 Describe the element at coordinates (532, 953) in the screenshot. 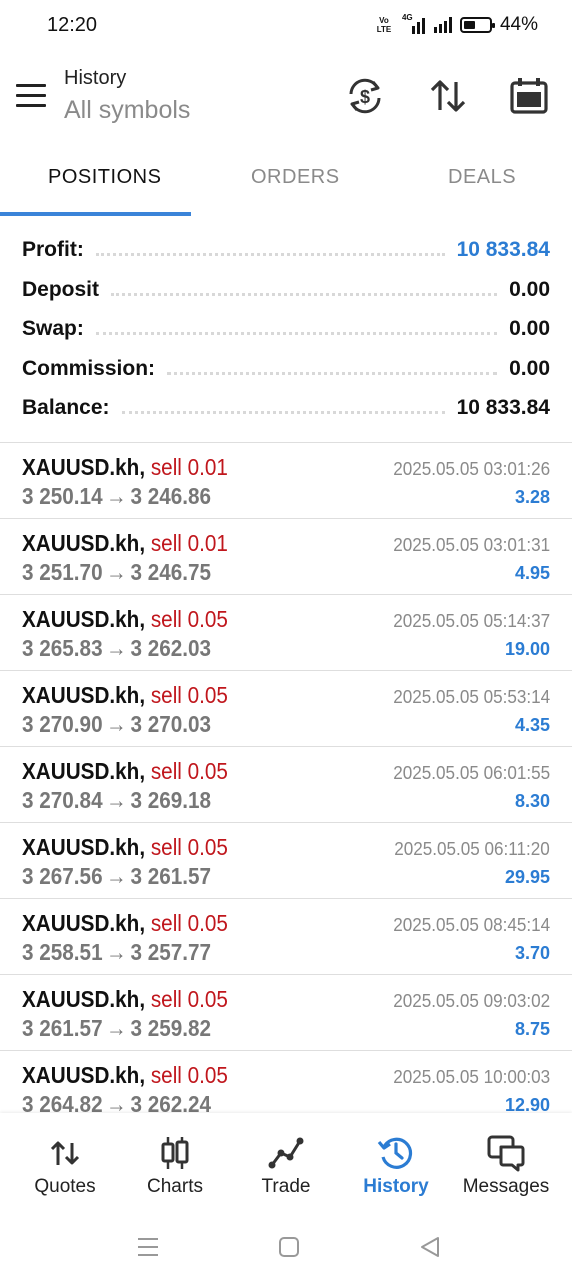

I see `deal-profit: 3.70` at that location.